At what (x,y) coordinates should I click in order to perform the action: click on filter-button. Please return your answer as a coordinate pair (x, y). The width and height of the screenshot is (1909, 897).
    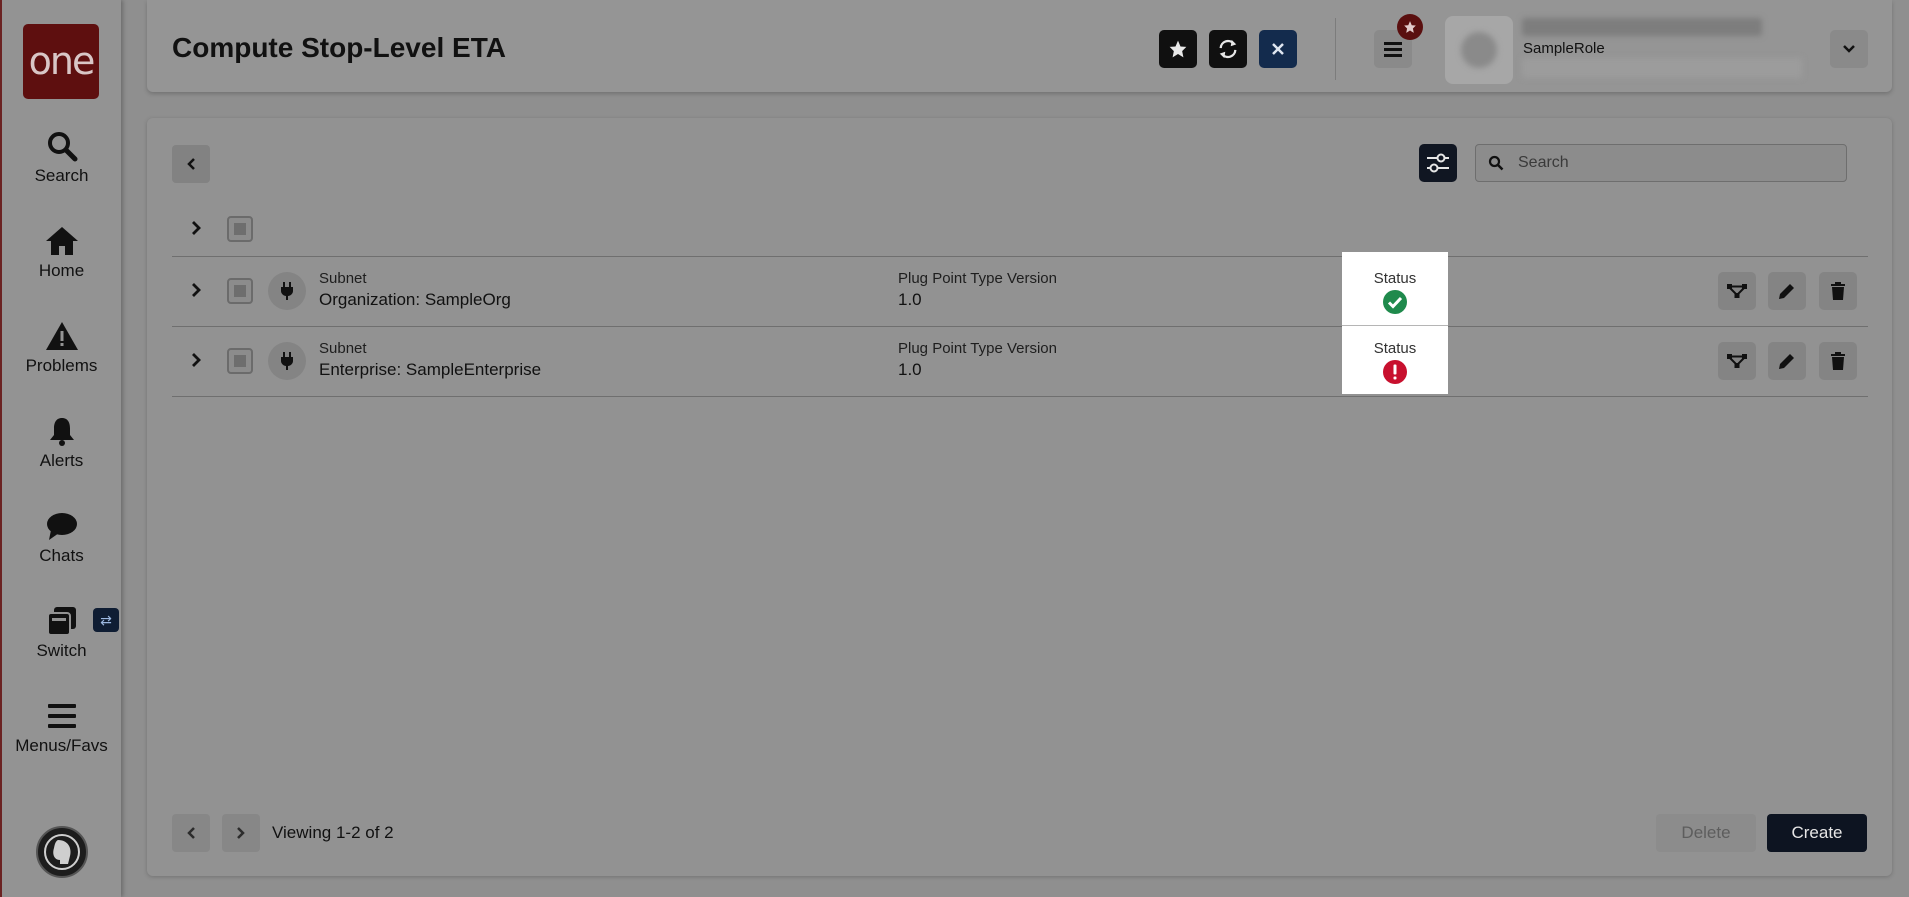
    Looking at the image, I should click on (1438, 163).